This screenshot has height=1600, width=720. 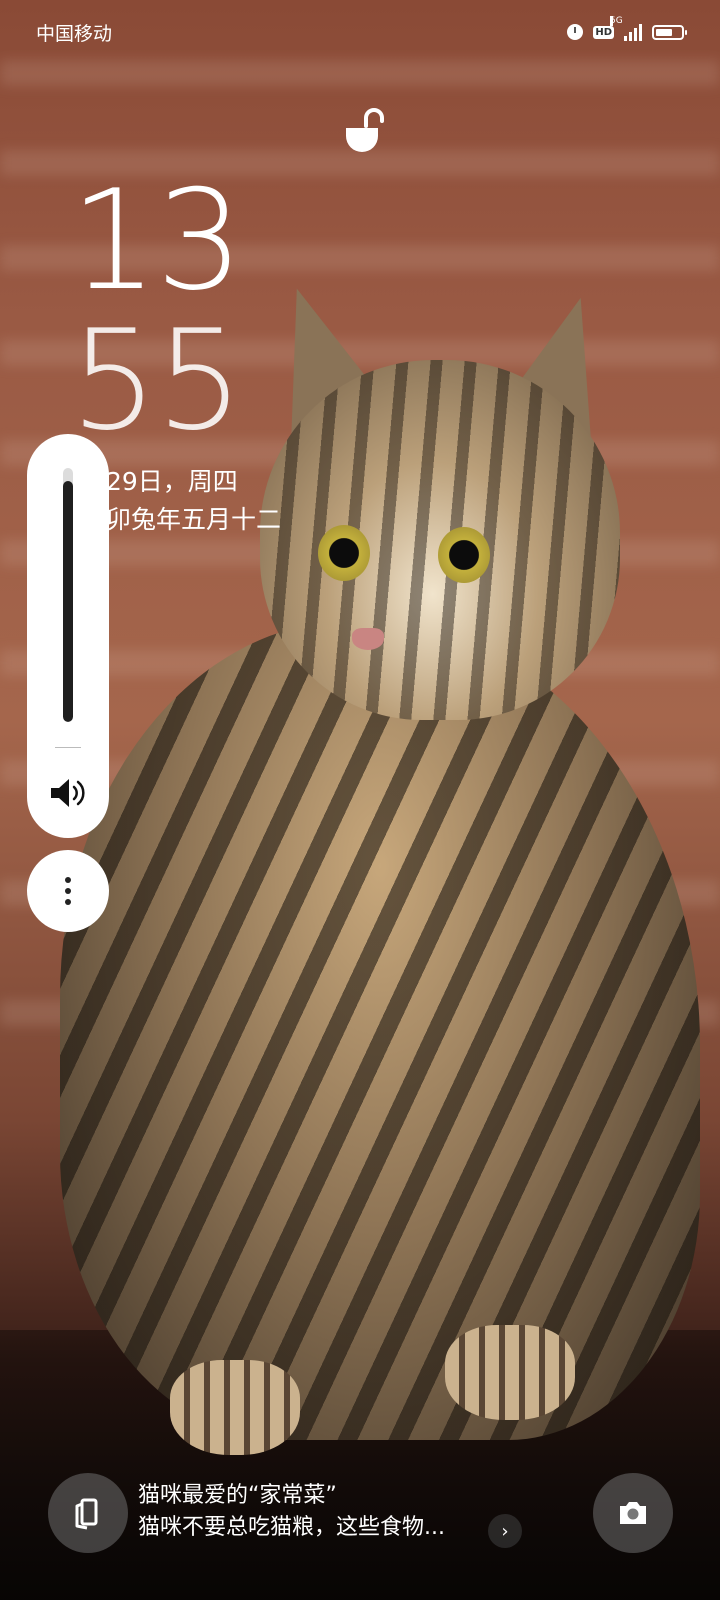 What do you see at coordinates (69, 793) in the screenshot?
I see `speaker-icon` at bounding box center [69, 793].